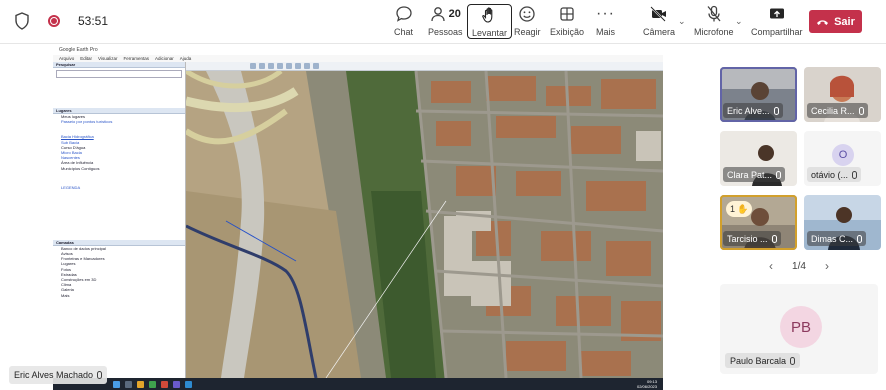  Describe the element at coordinates (567, 22) in the screenshot. I see `view-button: Exibição` at that location.